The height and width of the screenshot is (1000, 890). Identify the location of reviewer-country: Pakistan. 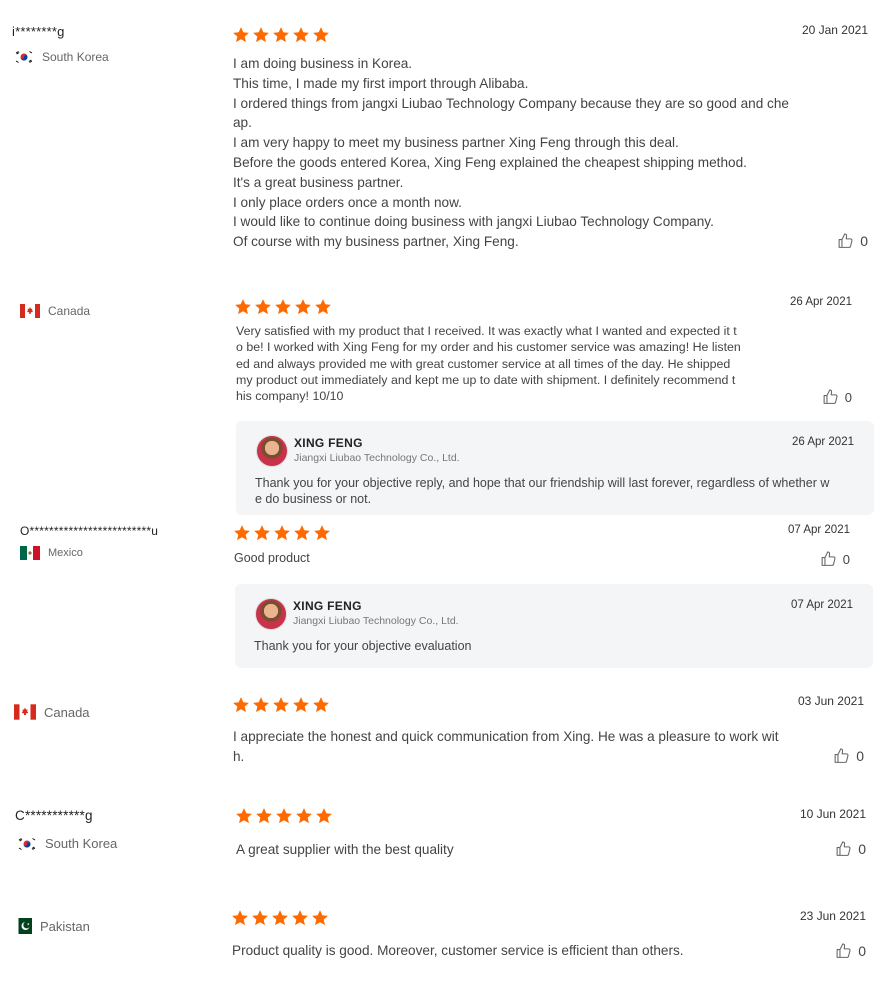
(52, 926).